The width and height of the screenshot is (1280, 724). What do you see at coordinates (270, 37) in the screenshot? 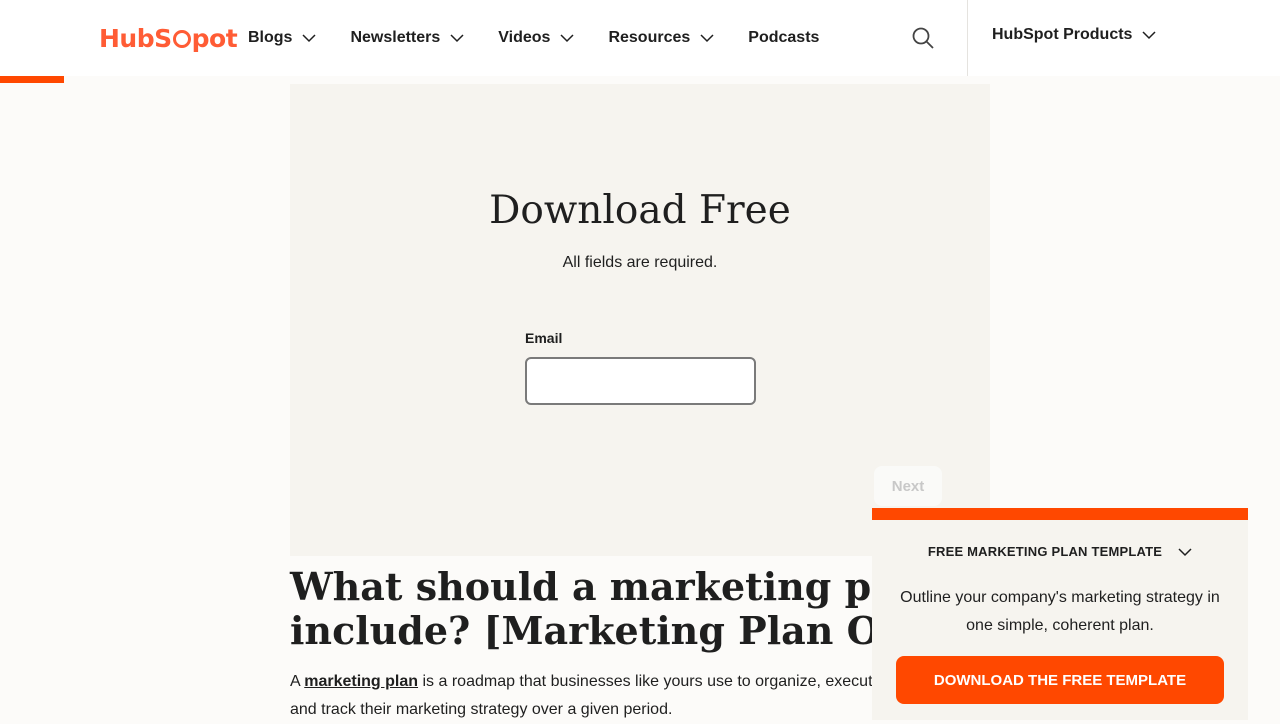
I see `nav-label: Blogs` at bounding box center [270, 37].